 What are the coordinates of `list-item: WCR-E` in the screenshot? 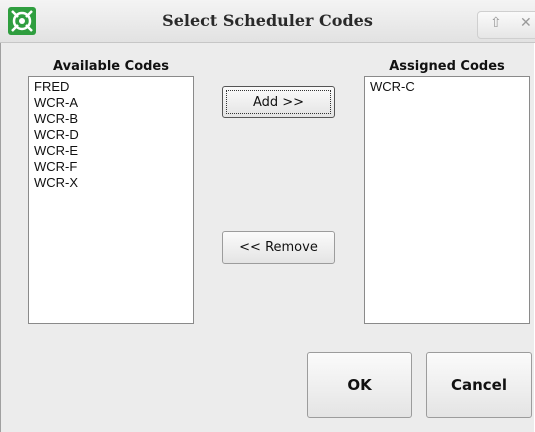 It's located at (111, 151).